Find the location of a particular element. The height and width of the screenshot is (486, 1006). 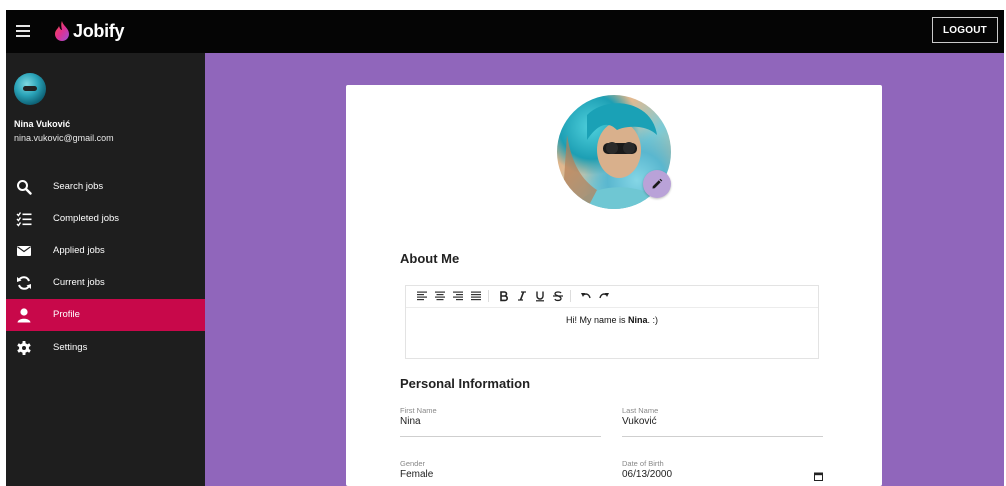

personal-information-heading: Personal Information is located at coordinates (465, 383).